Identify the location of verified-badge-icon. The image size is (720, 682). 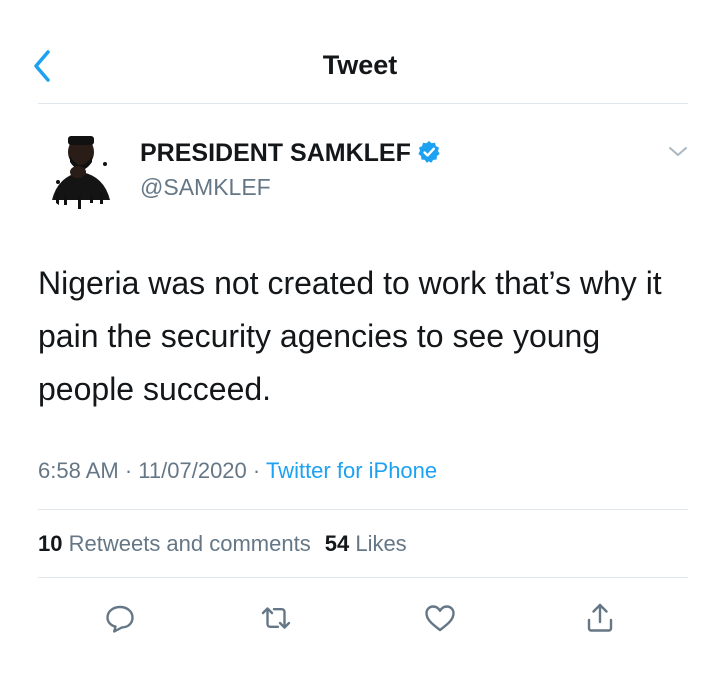
(429, 152).